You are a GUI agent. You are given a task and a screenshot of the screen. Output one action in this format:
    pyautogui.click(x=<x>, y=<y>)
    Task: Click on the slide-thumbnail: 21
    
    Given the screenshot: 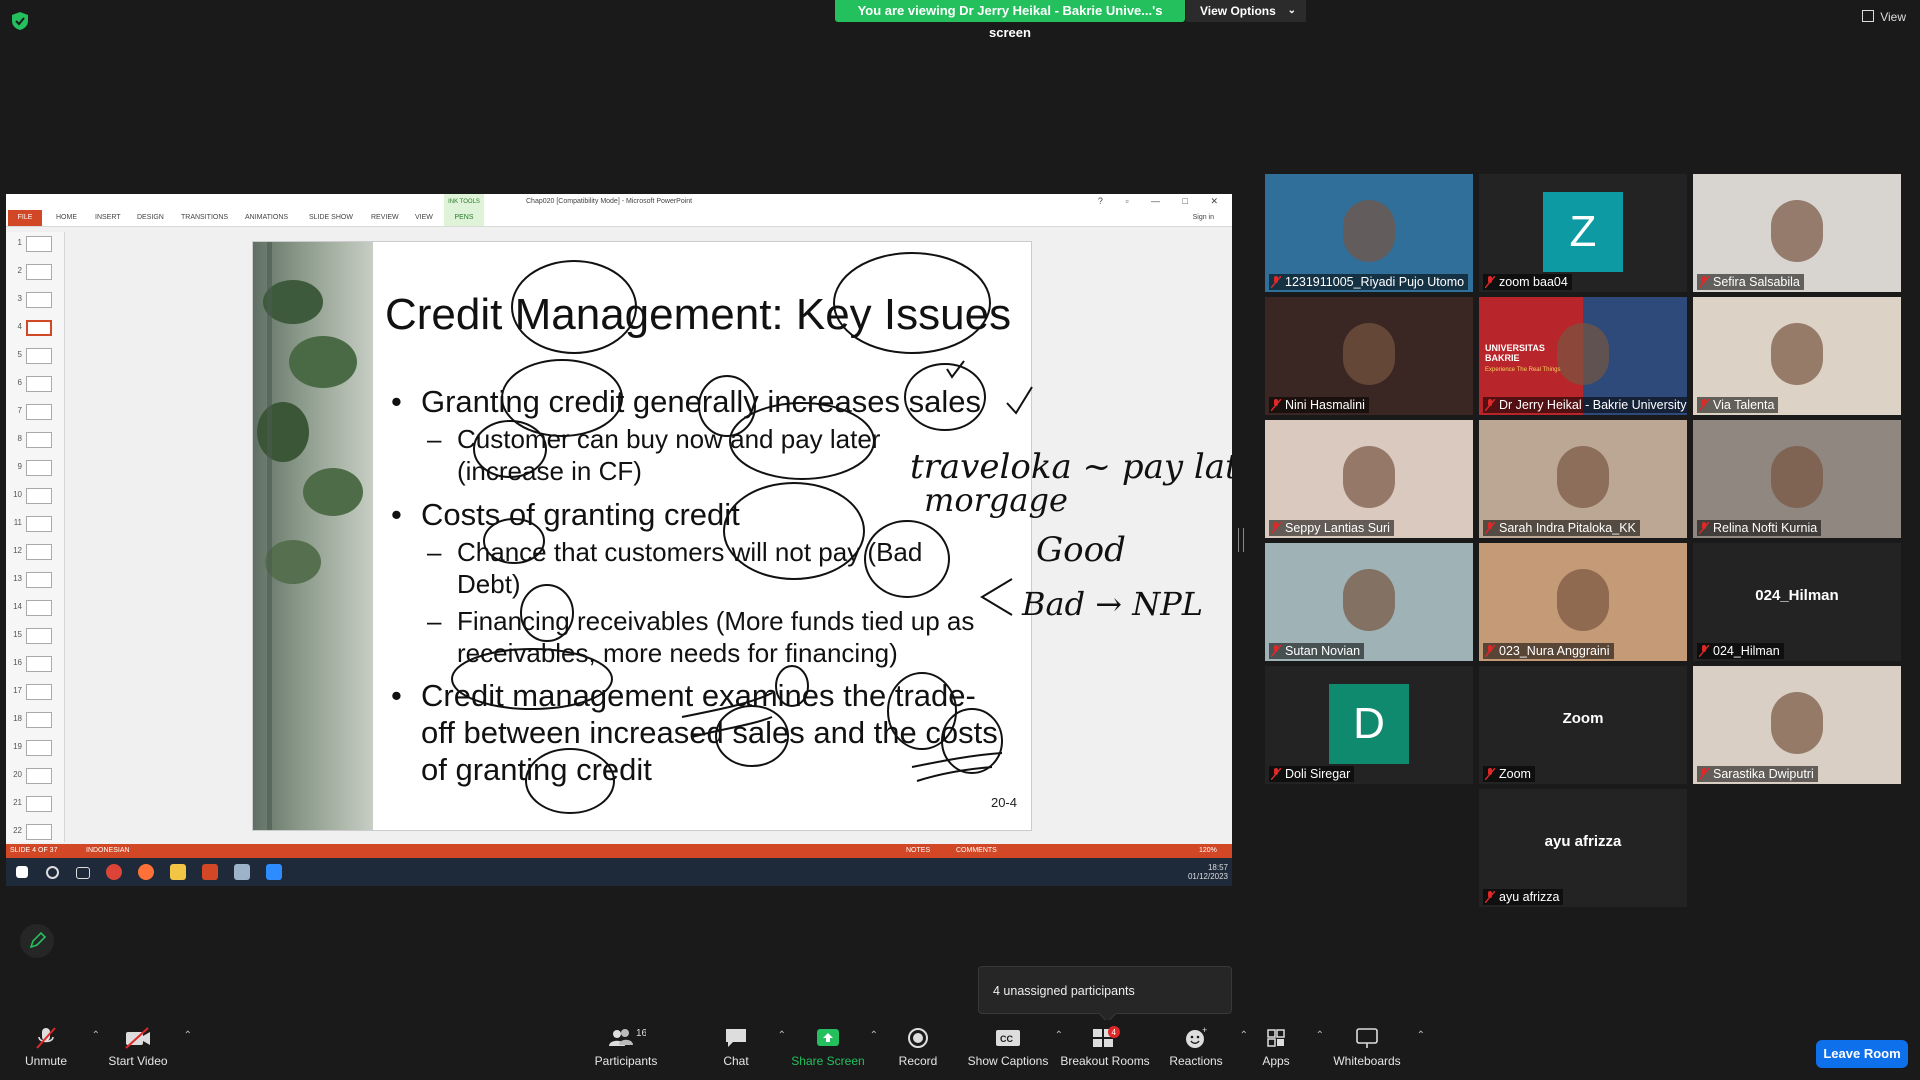 What is the action you would take?
    pyautogui.click(x=35, y=805)
    